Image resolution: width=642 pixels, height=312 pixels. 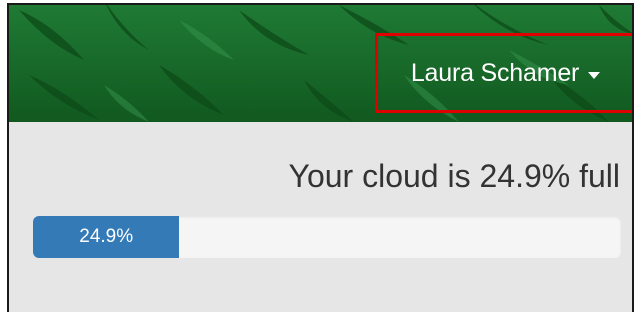 What do you see at coordinates (454, 176) in the screenshot?
I see `storage-usage-text: Your cloud is 24.9% full` at bounding box center [454, 176].